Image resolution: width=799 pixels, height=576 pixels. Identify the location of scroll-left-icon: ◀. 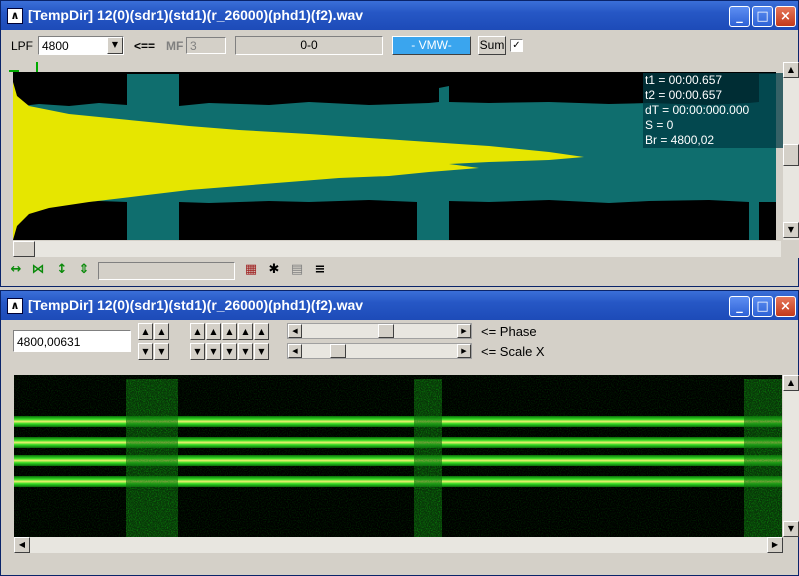
(22, 545).